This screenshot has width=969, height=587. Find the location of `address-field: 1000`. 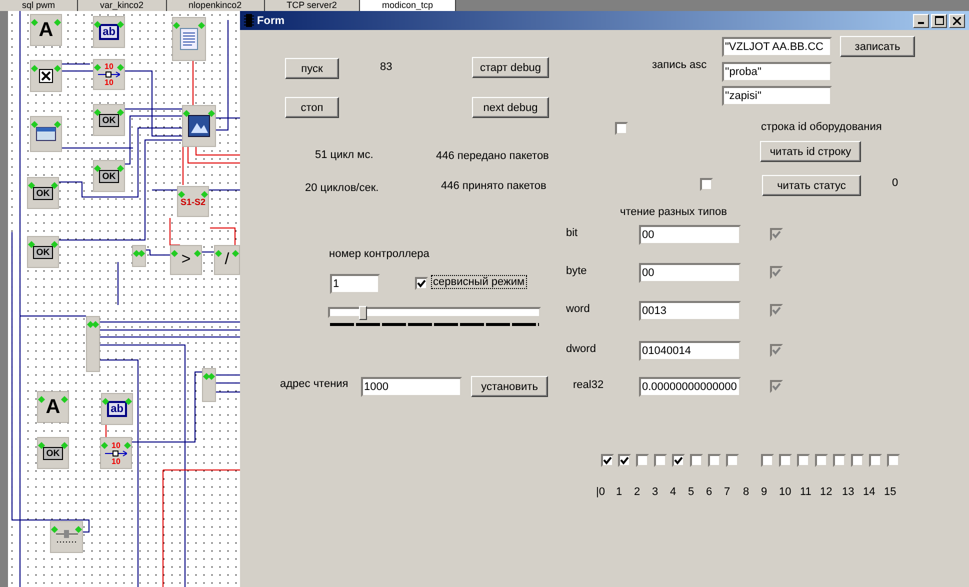

address-field: 1000 is located at coordinates (411, 387).